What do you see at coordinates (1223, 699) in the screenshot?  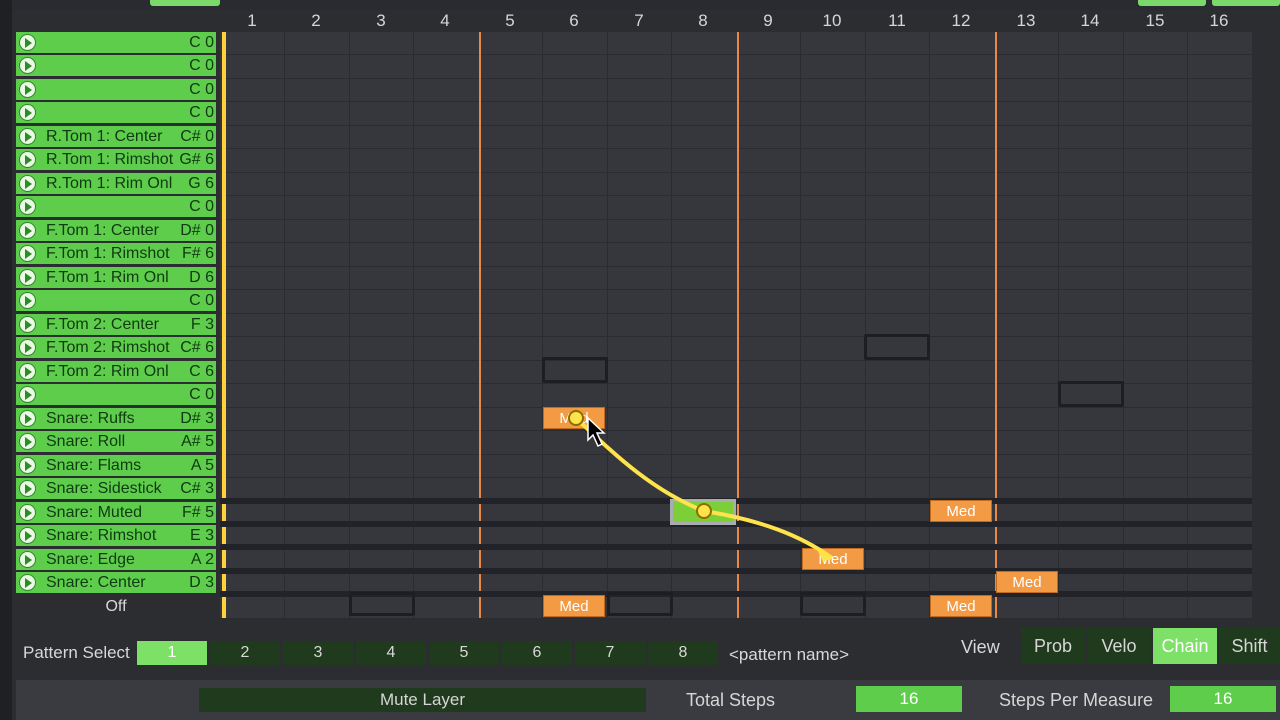 I see `steps-per-measure-value: 16` at bounding box center [1223, 699].